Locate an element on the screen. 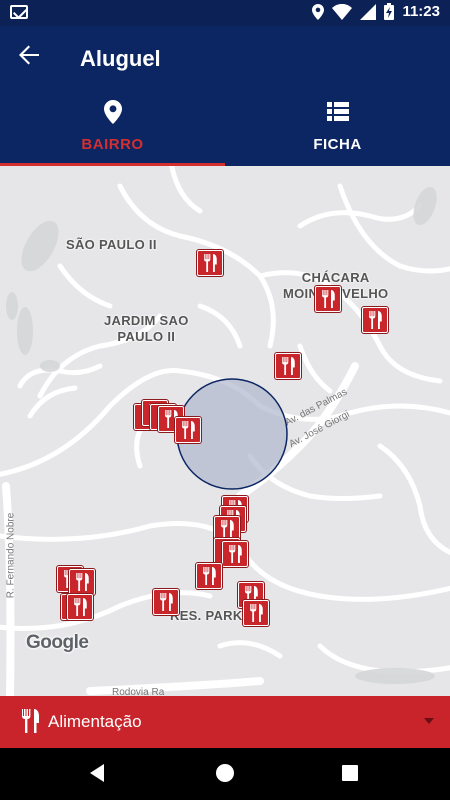  battery-charging-icon is located at coordinates (389, 11).